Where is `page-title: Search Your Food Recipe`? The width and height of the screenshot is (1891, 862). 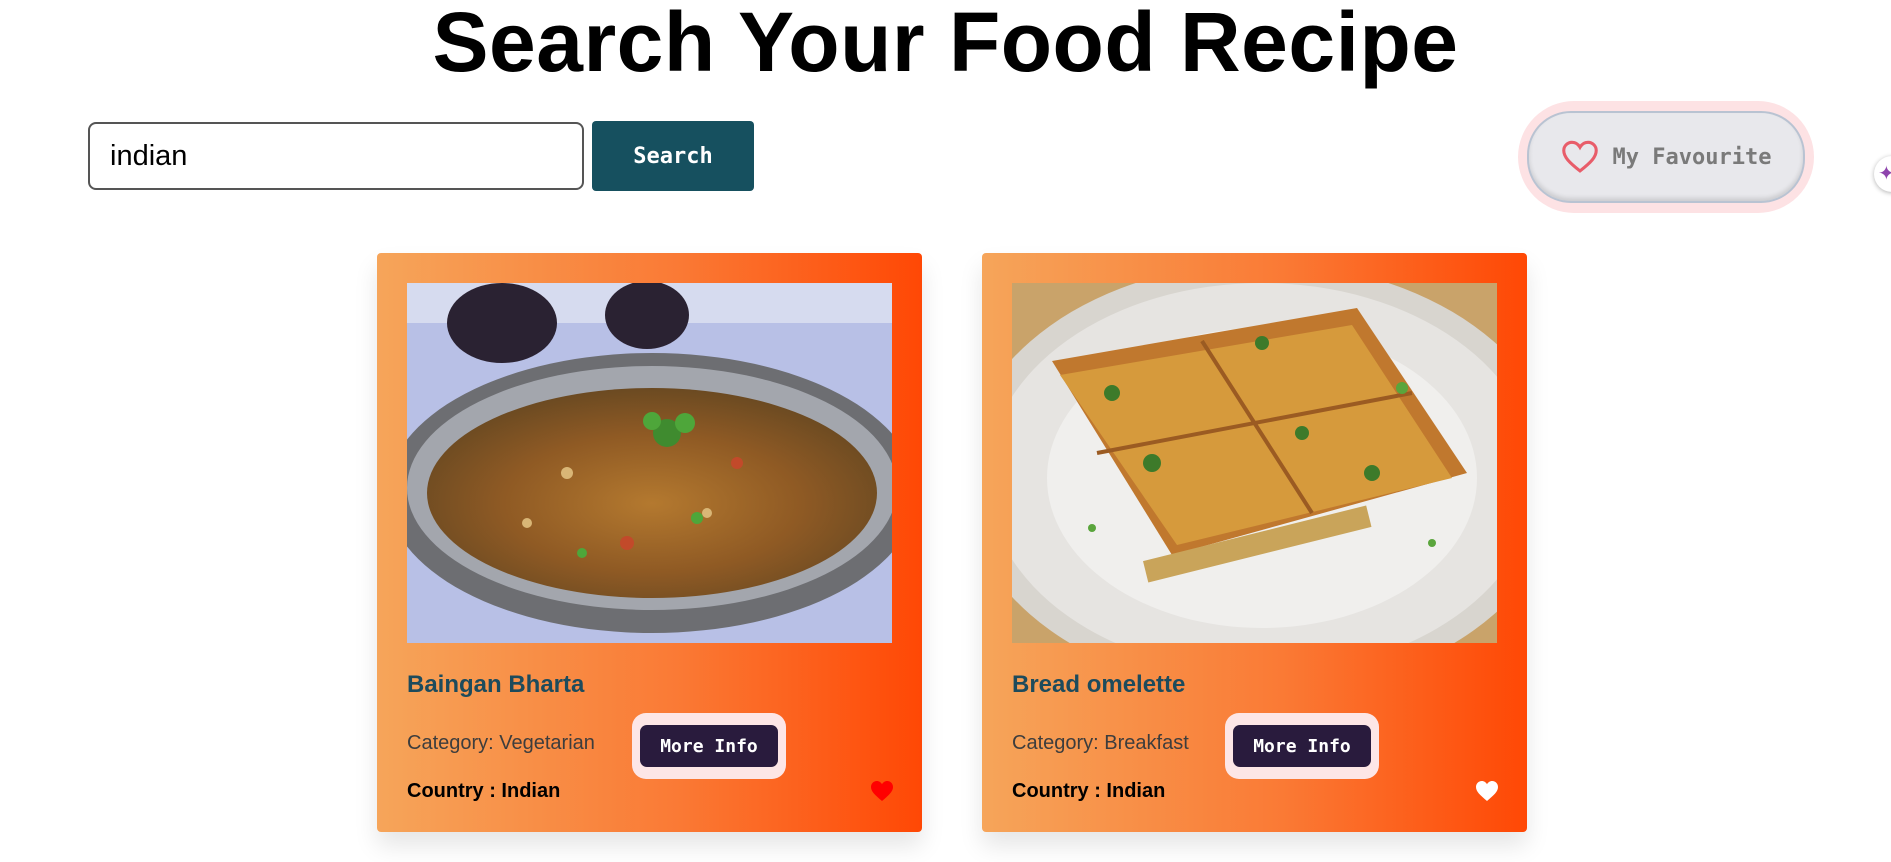
page-title: Search Your Food Recipe is located at coordinates (945, 44).